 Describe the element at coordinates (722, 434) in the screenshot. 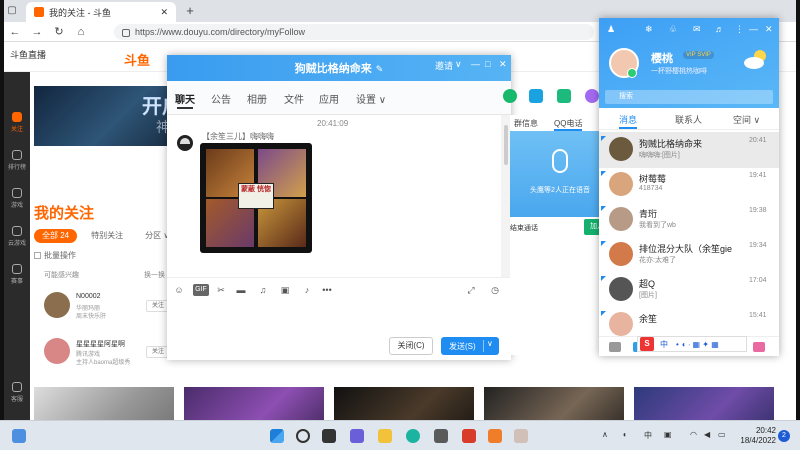

I see `battery-icon: ▭` at that location.